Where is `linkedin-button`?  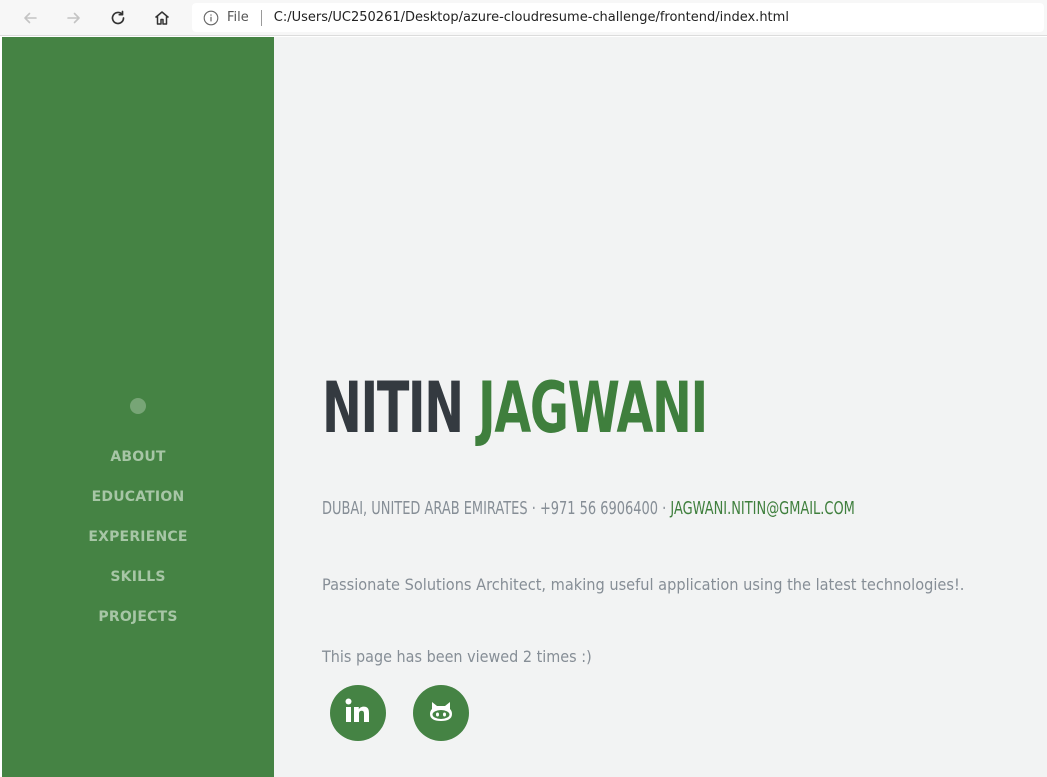
linkedin-button is located at coordinates (358, 713).